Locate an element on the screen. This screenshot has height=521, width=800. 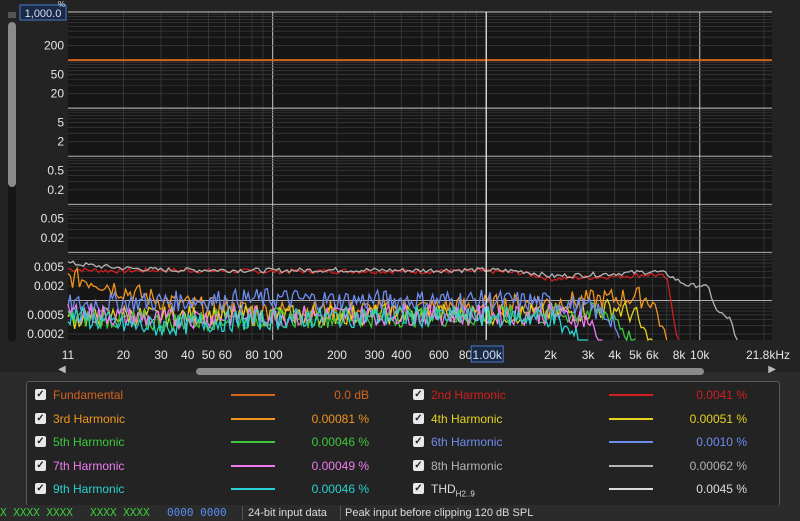
legend-name-text: 2nd Harmonic is located at coordinates (468, 395).